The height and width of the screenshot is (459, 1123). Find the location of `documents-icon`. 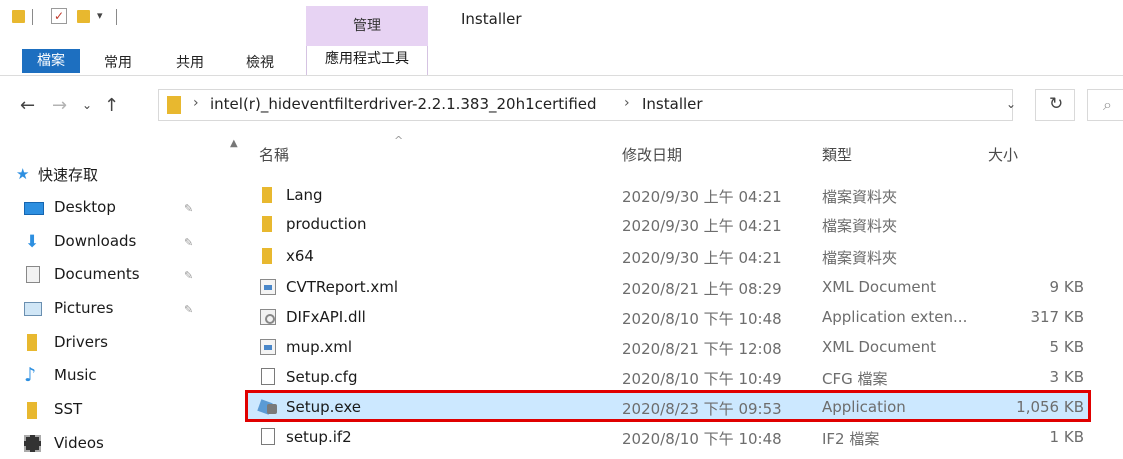

documents-icon is located at coordinates (33, 274).